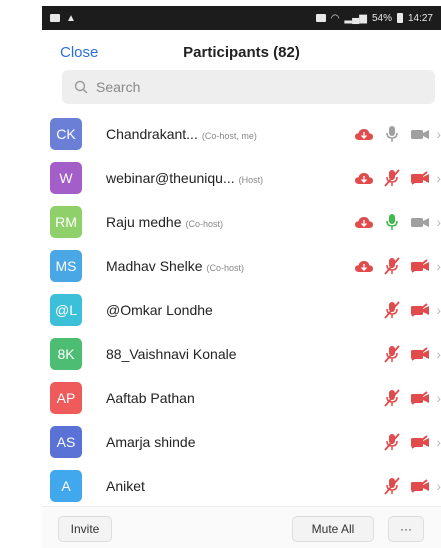 The width and height of the screenshot is (441, 548). I want to click on participant-name: Amarja shinde, so click(151, 442).